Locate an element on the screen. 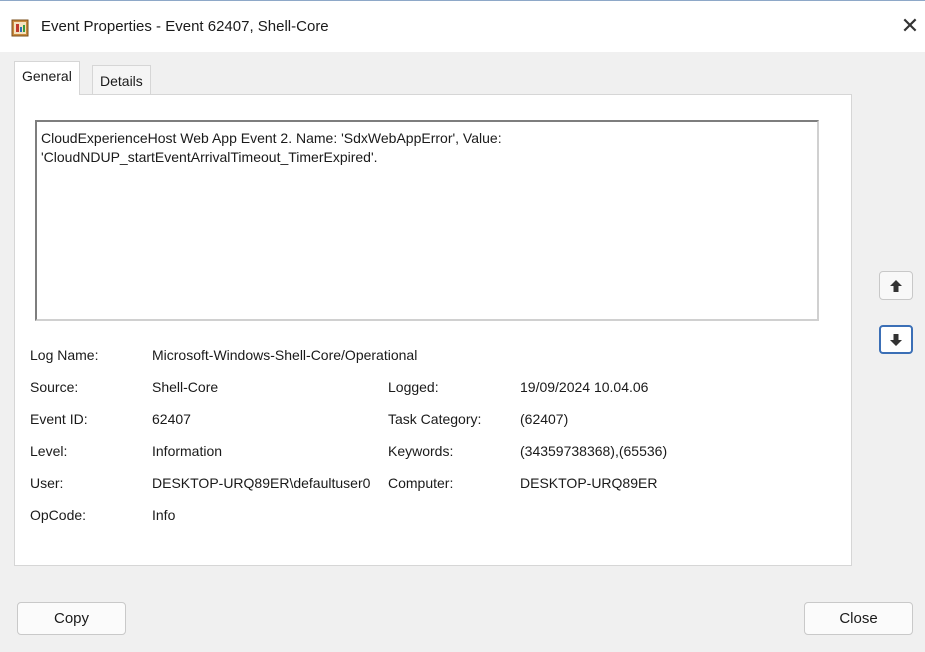 Image resolution: width=925 pixels, height=652 pixels. tab-general: General is located at coordinates (47, 78).